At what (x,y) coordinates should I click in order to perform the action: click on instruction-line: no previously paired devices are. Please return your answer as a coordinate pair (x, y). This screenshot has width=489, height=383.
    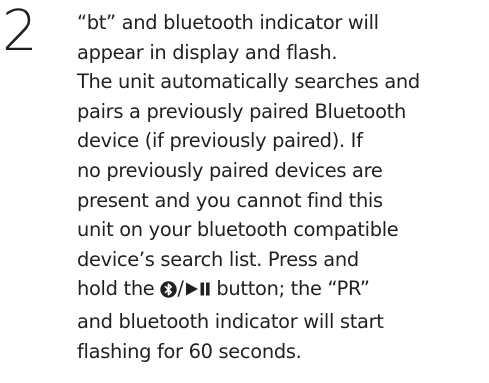
    Looking at the image, I should click on (230, 170).